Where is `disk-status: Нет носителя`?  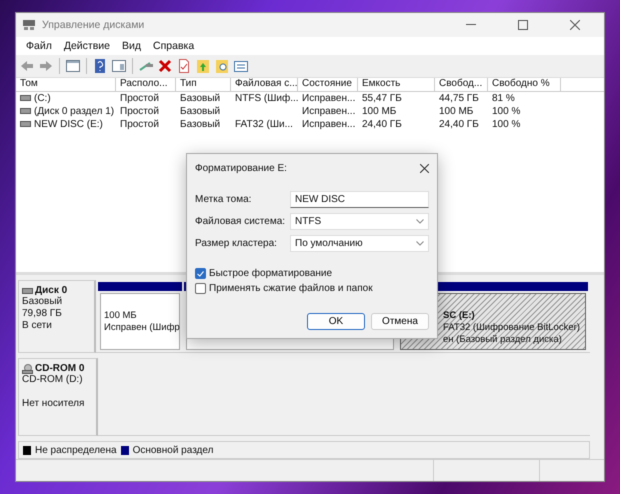 disk-status: Нет носителя is located at coordinates (54, 404).